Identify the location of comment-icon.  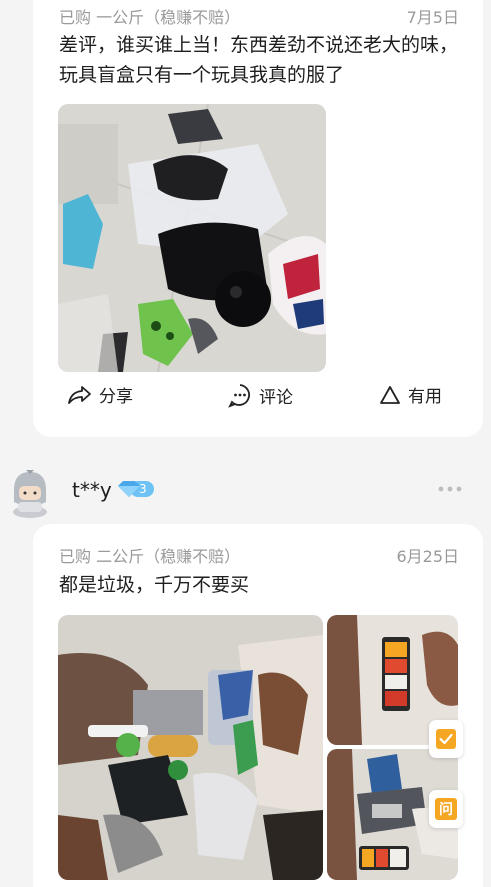
(239, 396).